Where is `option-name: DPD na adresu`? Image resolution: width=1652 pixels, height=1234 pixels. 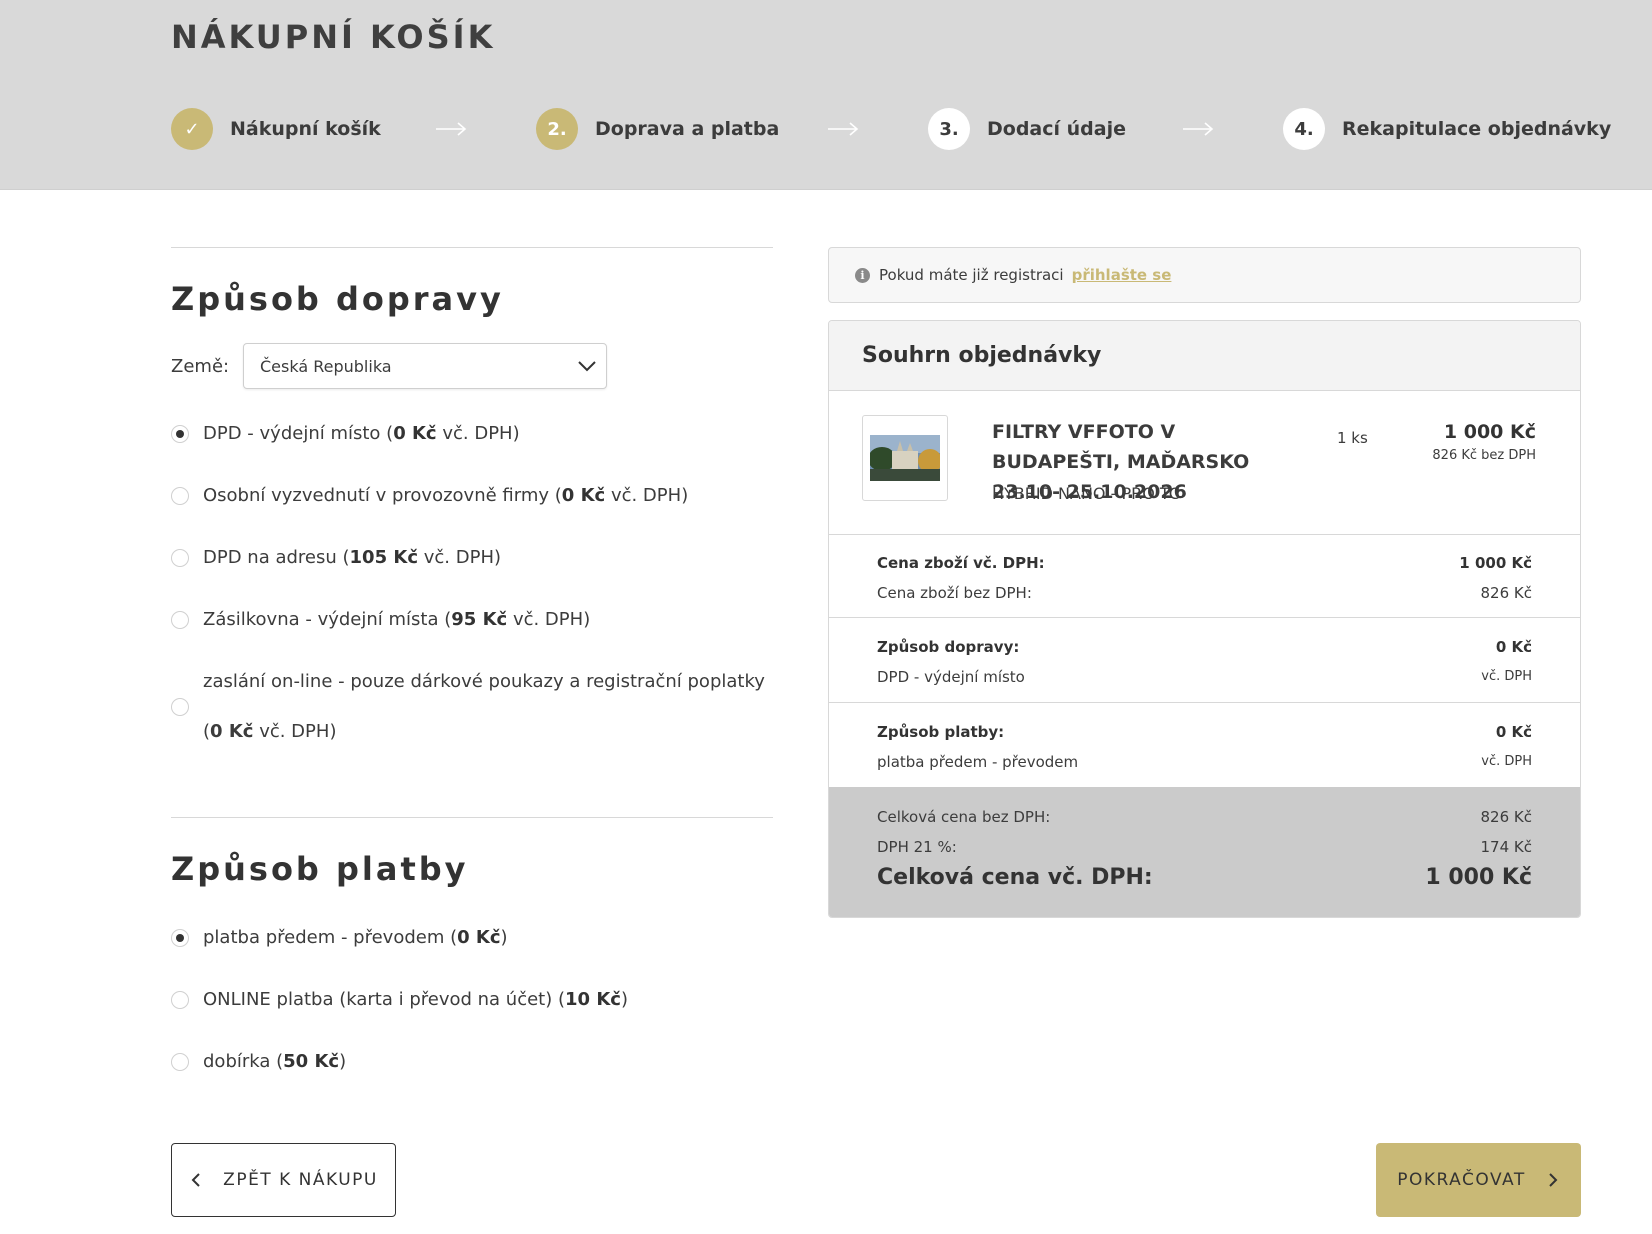 option-name: DPD na adresu is located at coordinates (270, 557).